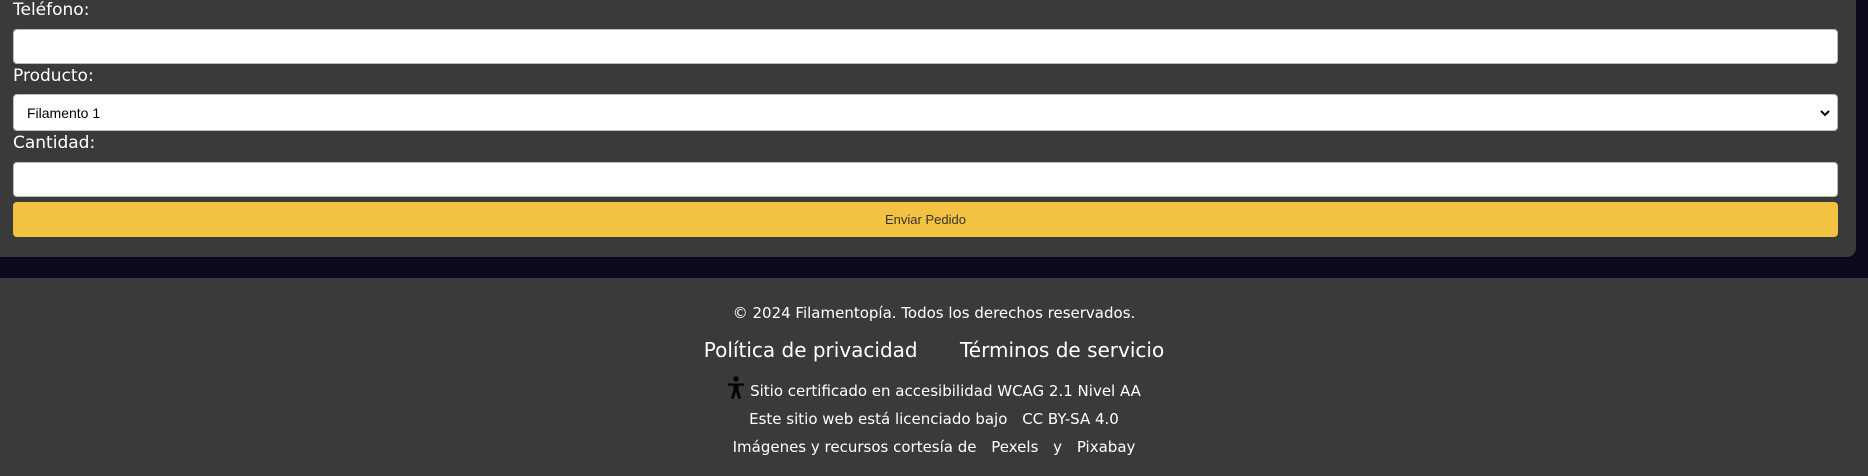 This screenshot has width=1868, height=476. Describe the element at coordinates (1106, 447) in the screenshot. I see `pixabay-link: Pixabay` at that location.